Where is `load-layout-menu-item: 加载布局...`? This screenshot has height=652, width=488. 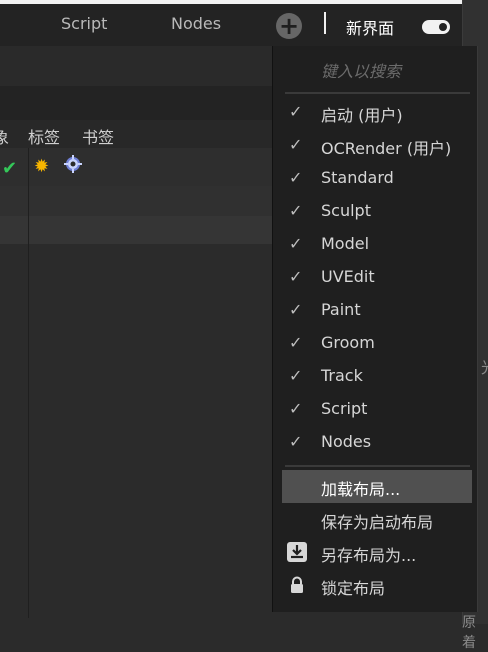 load-layout-menu-item: 加载布局... is located at coordinates (377, 486).